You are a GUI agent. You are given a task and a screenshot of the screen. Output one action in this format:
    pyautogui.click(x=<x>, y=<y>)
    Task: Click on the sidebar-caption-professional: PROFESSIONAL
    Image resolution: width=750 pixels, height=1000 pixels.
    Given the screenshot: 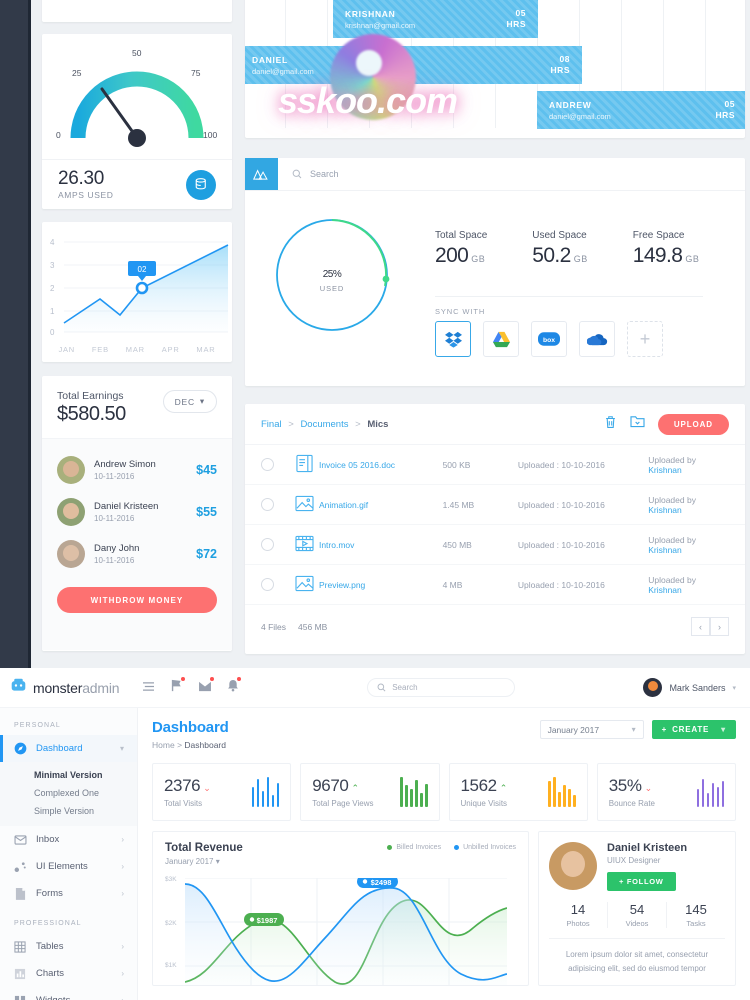 What is the action you would take?
    pyautogui.click(x=48, y=923)
    